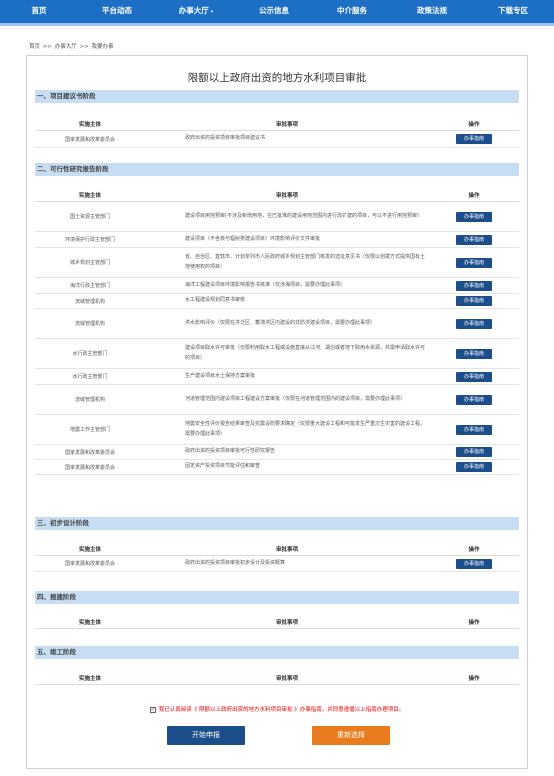 The image size is (554, 776). What do you see at coordinates (277, 452) in the screenshot?
I see `table-row: 国家发展和改革委员会 政府出资的投资项目审批可行性研究报告 办事指南` at bounding box center [277, 452].